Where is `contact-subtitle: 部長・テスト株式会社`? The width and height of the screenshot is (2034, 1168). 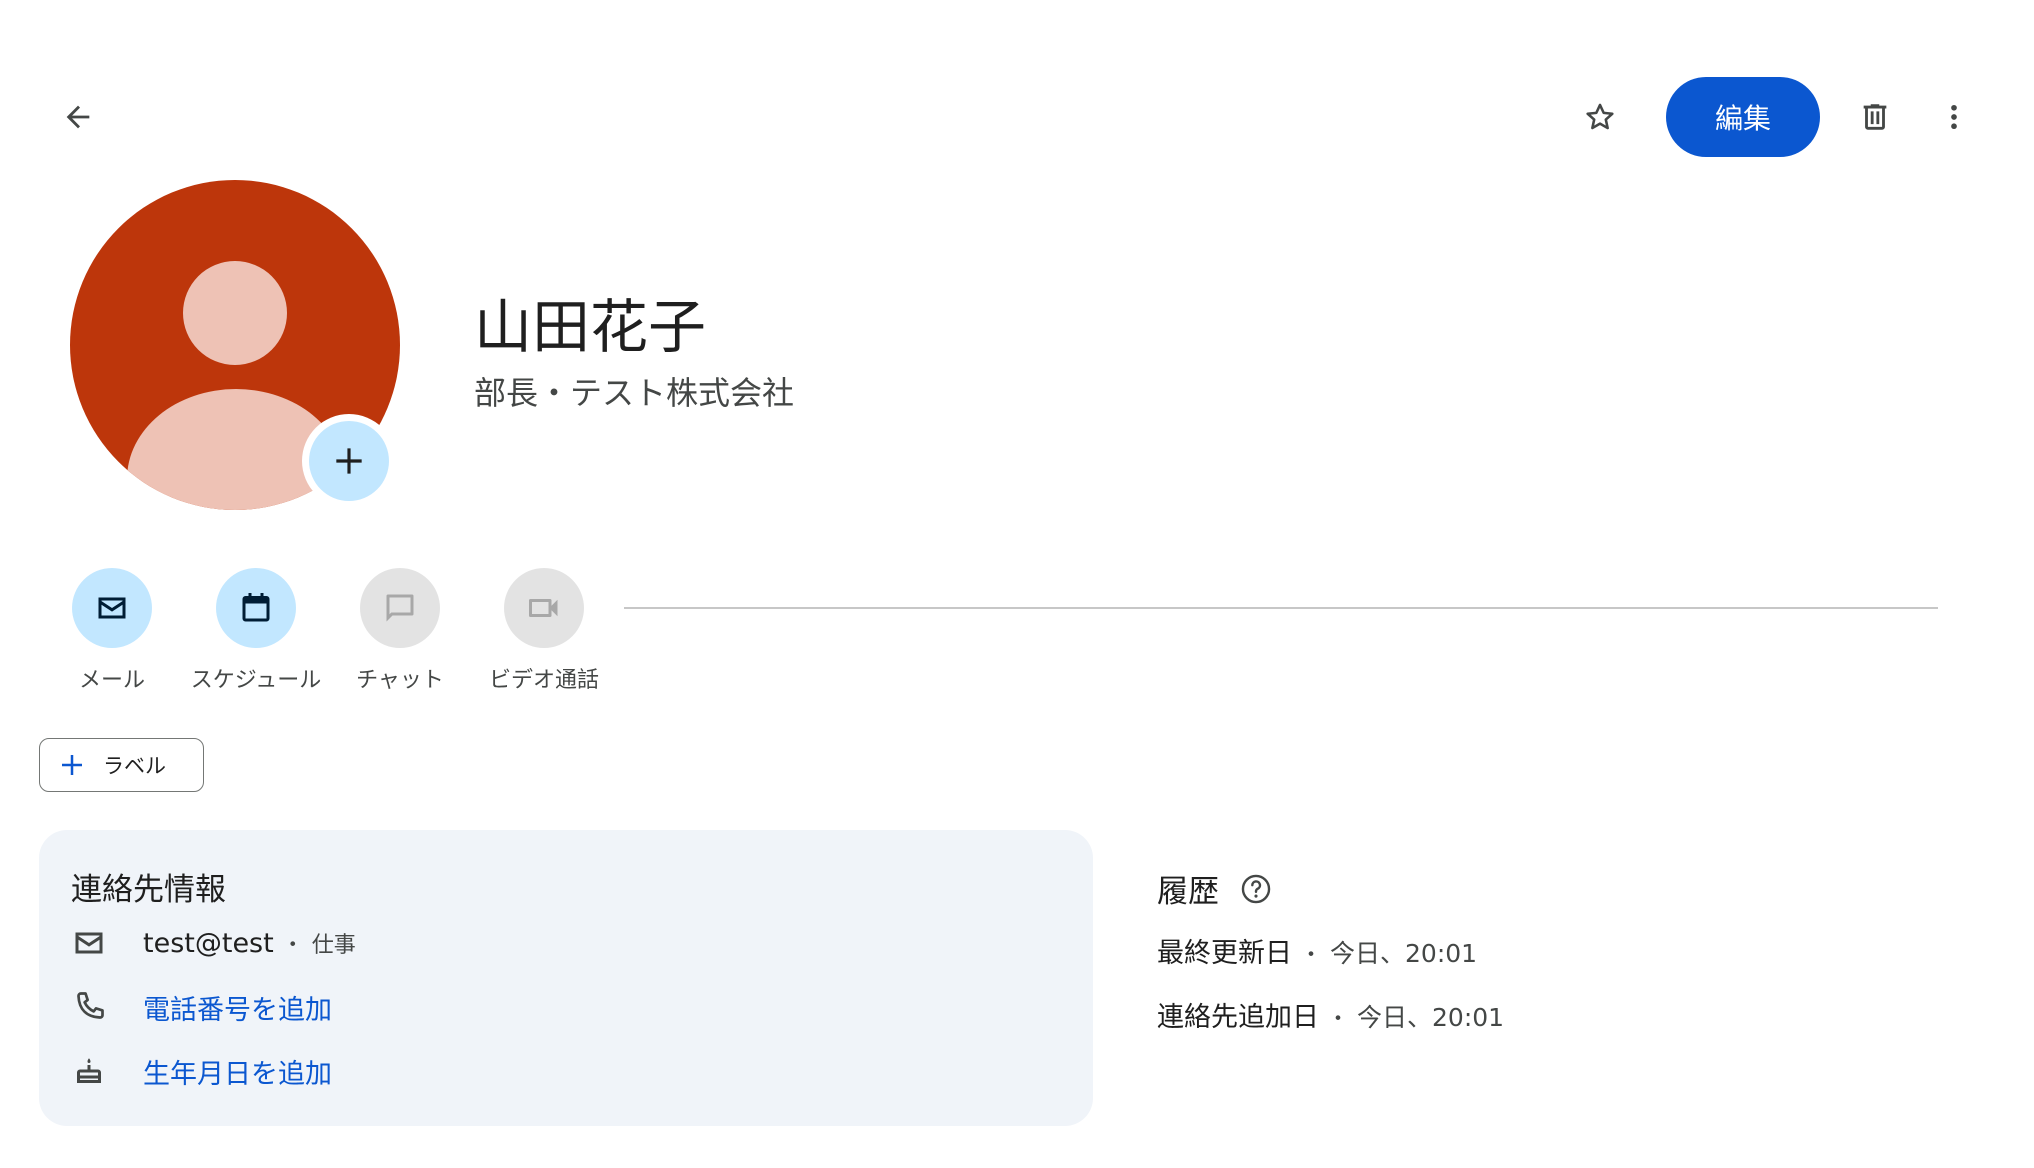 contact-subtitle: 部長・テスト株式会社 is located at coordinates (634, 393).